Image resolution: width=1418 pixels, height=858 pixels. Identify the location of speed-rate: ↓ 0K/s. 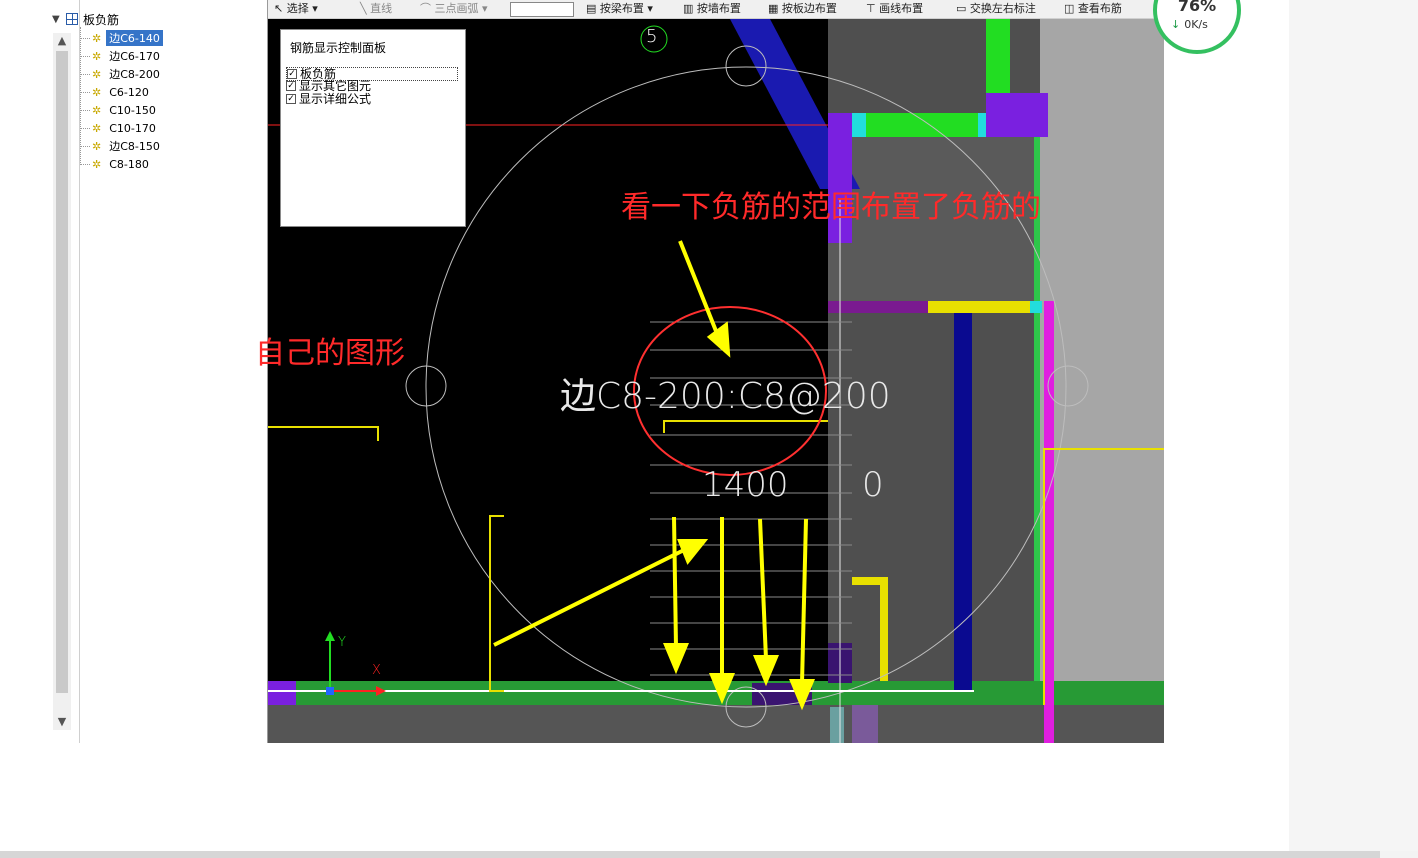
(1189, 24).